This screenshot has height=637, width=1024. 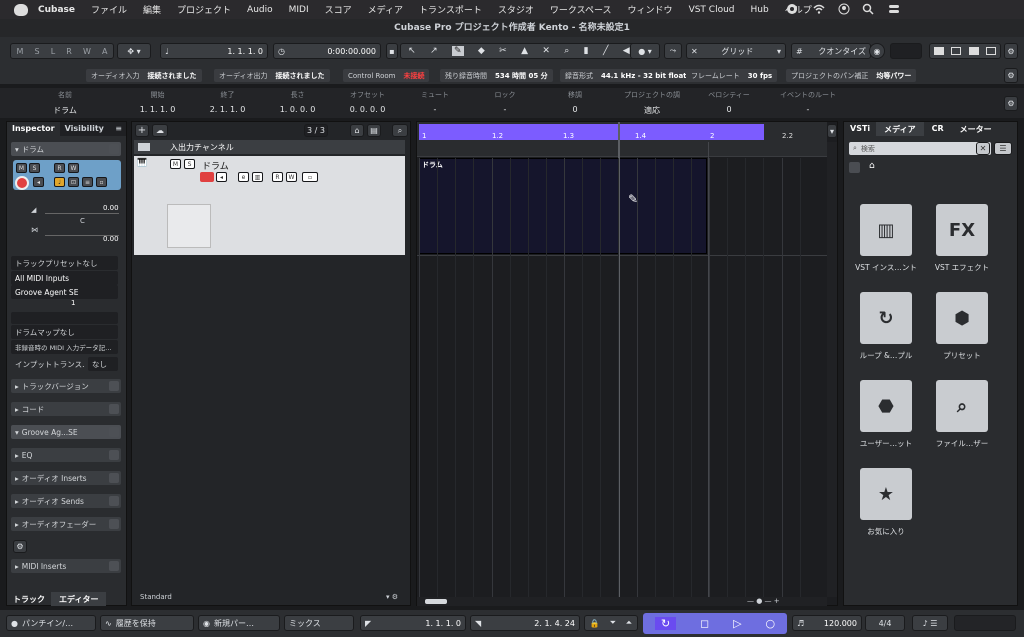 What do you see at coordinates (114, 149) in the screenshot?
I see `edit-instrument-icon` at bounding box center [114, 149].